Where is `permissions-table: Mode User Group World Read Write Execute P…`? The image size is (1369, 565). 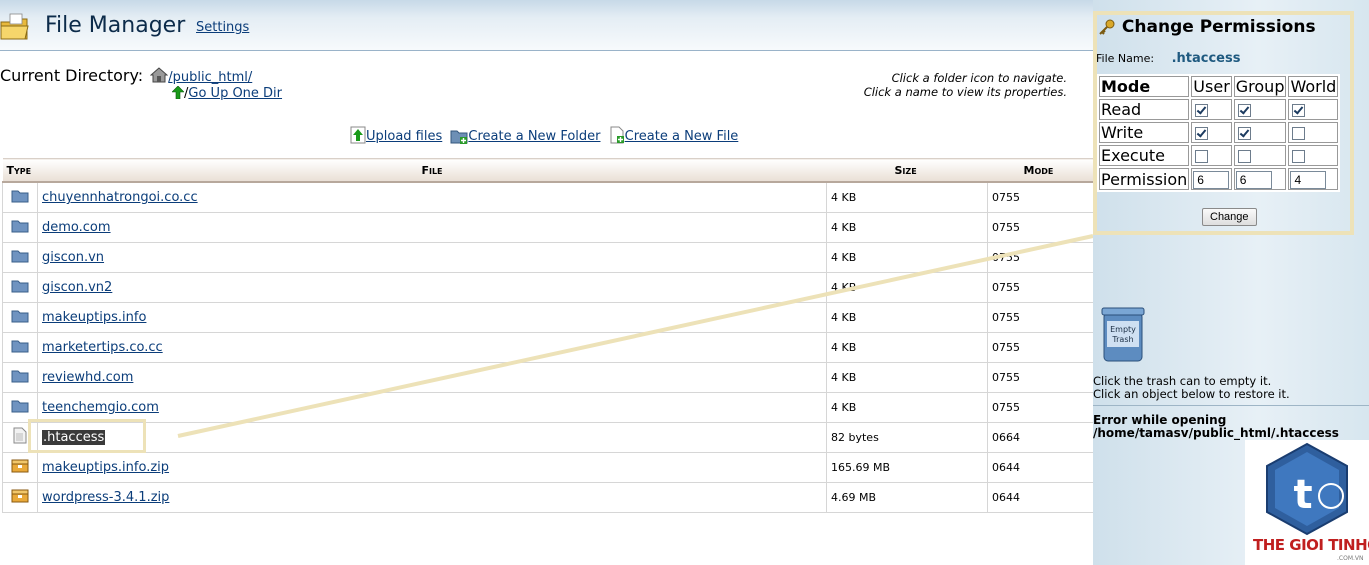
permissions-table: Mode User Group World Read Write Execute P… is located at coordinates (1219, 133).